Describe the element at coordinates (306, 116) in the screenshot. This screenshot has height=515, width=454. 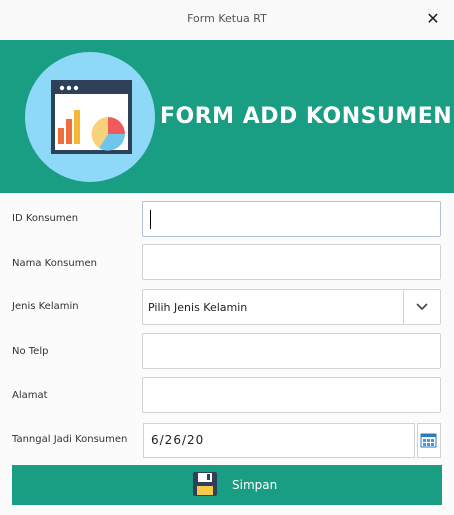
I see `form-title: FORM ADD KONSUMEN` at that location.